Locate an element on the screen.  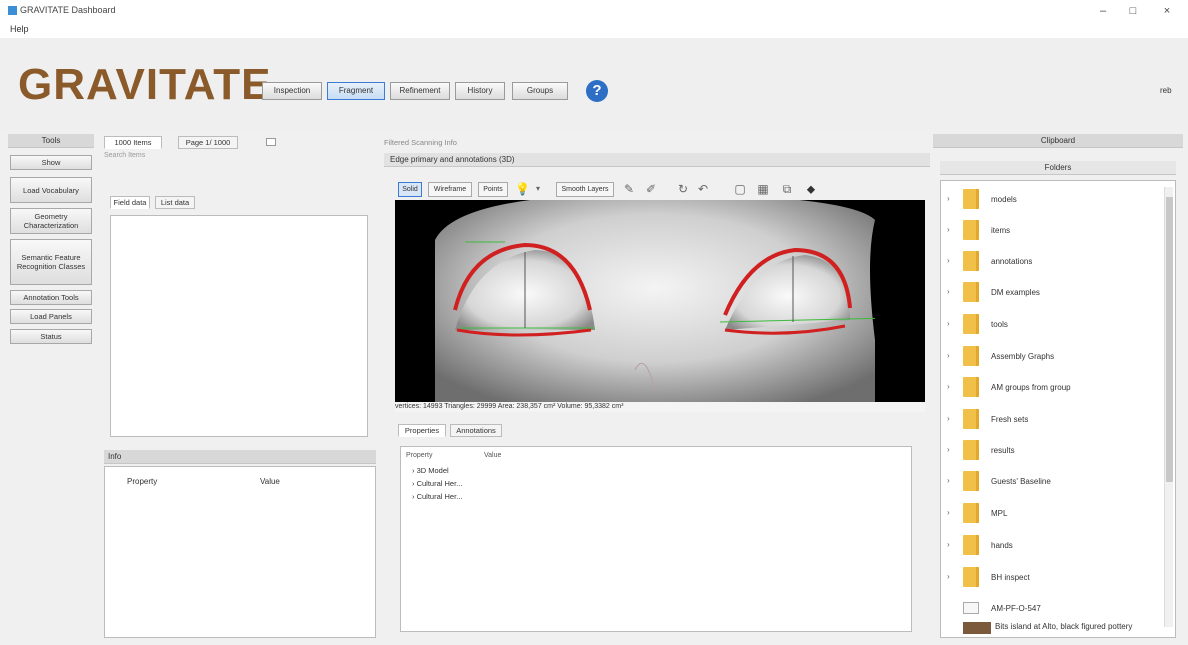
annotation-tools-button: Annotation Tools is located at coordinates (51, 297).